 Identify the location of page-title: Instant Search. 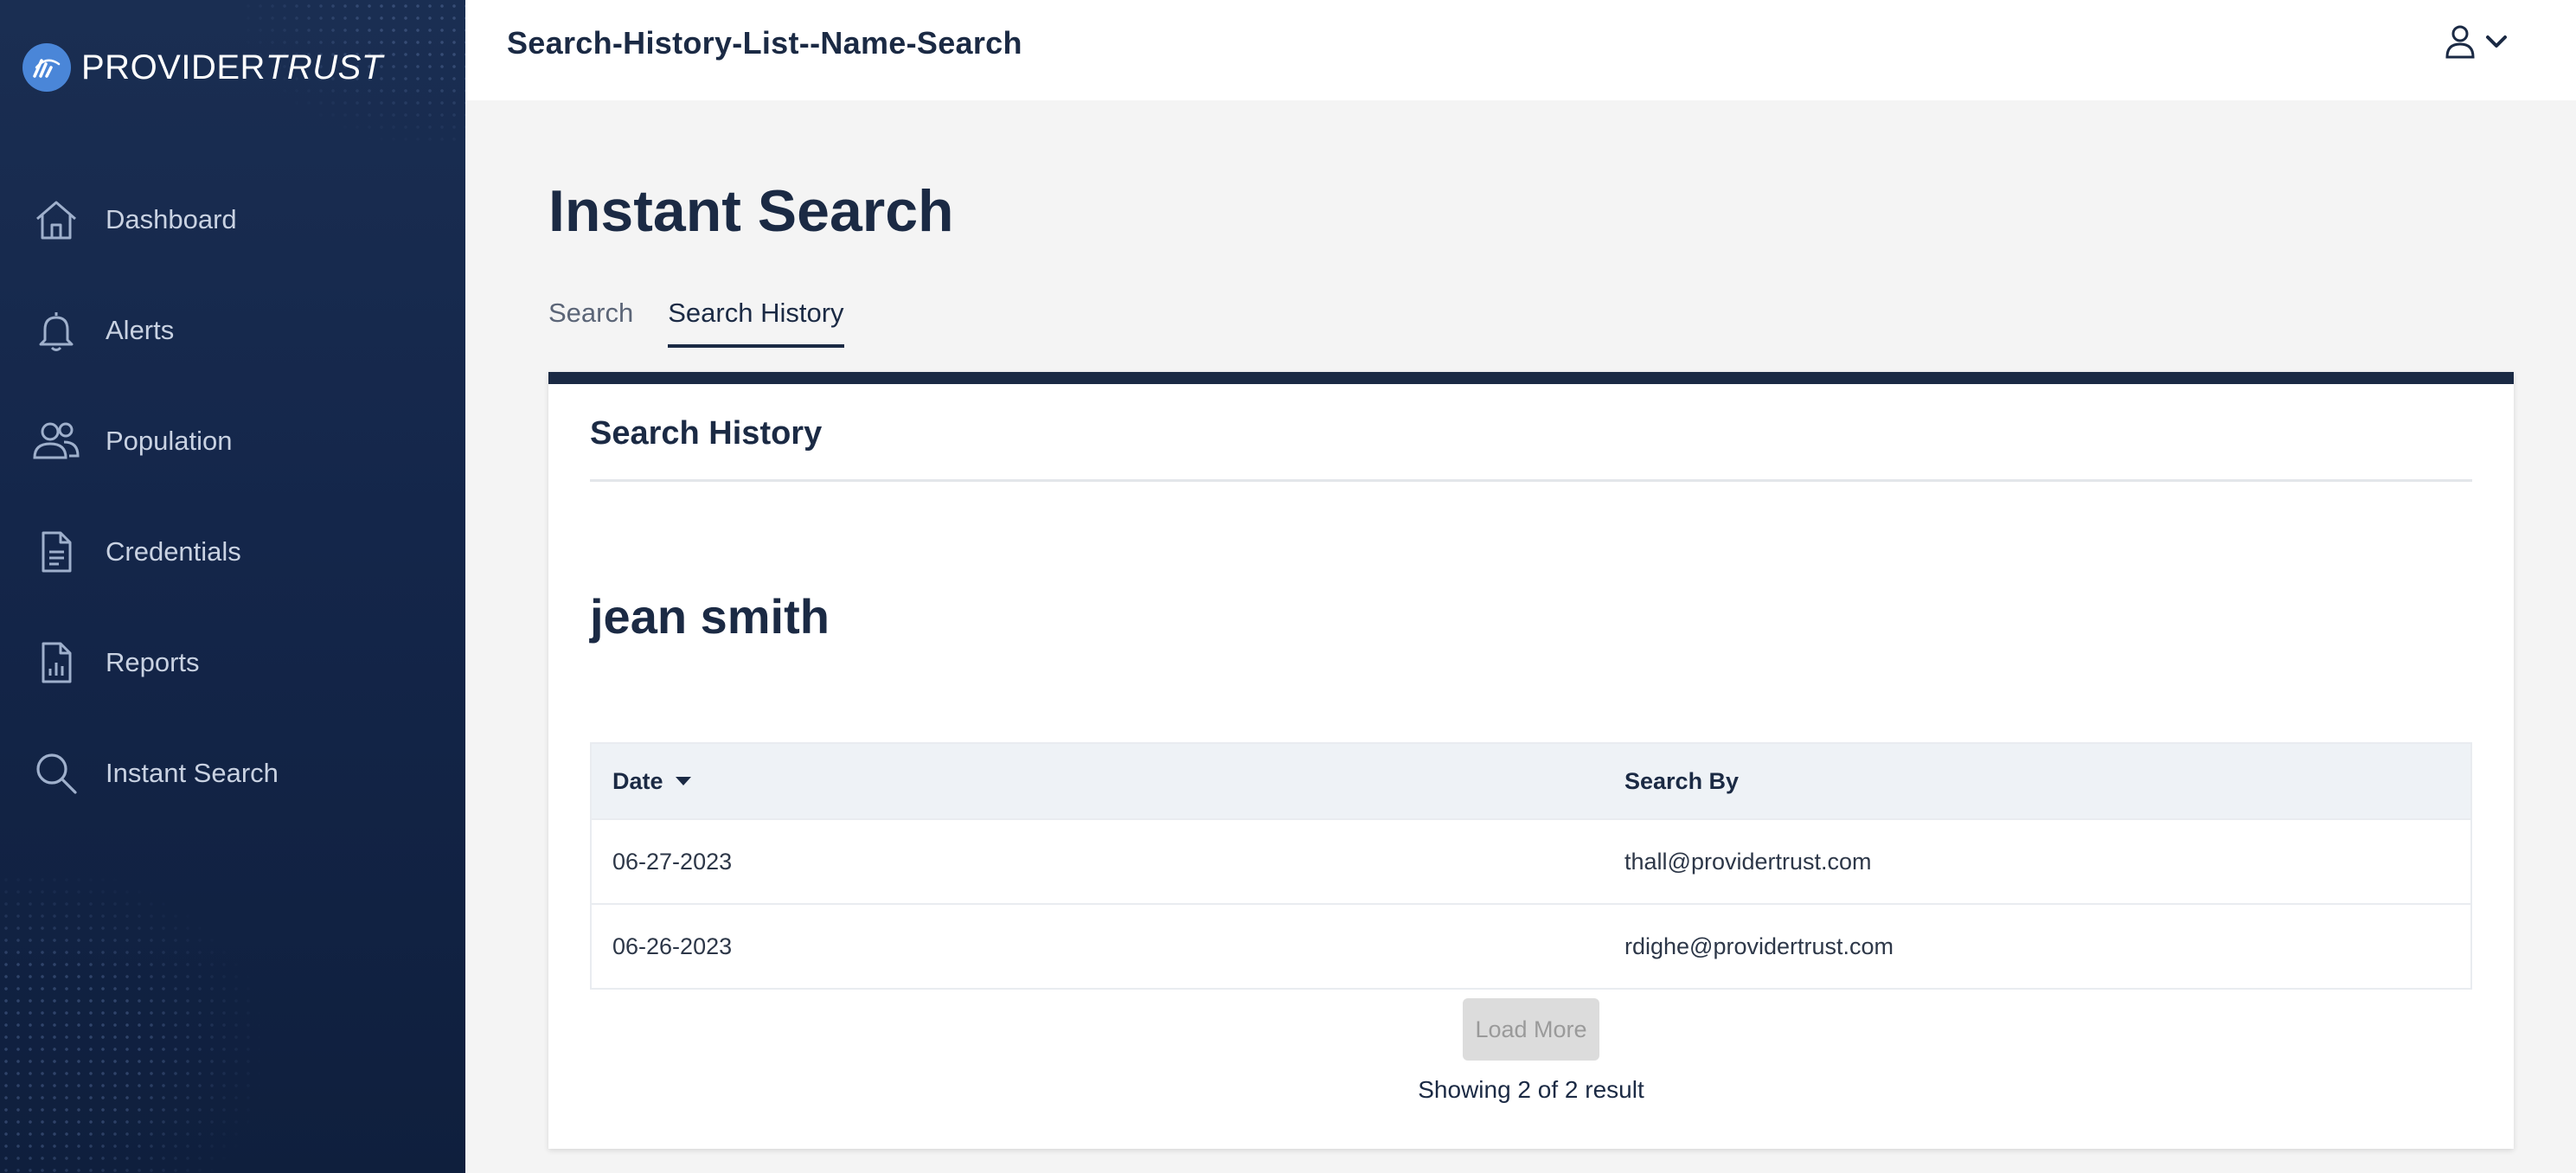
(751, 211).